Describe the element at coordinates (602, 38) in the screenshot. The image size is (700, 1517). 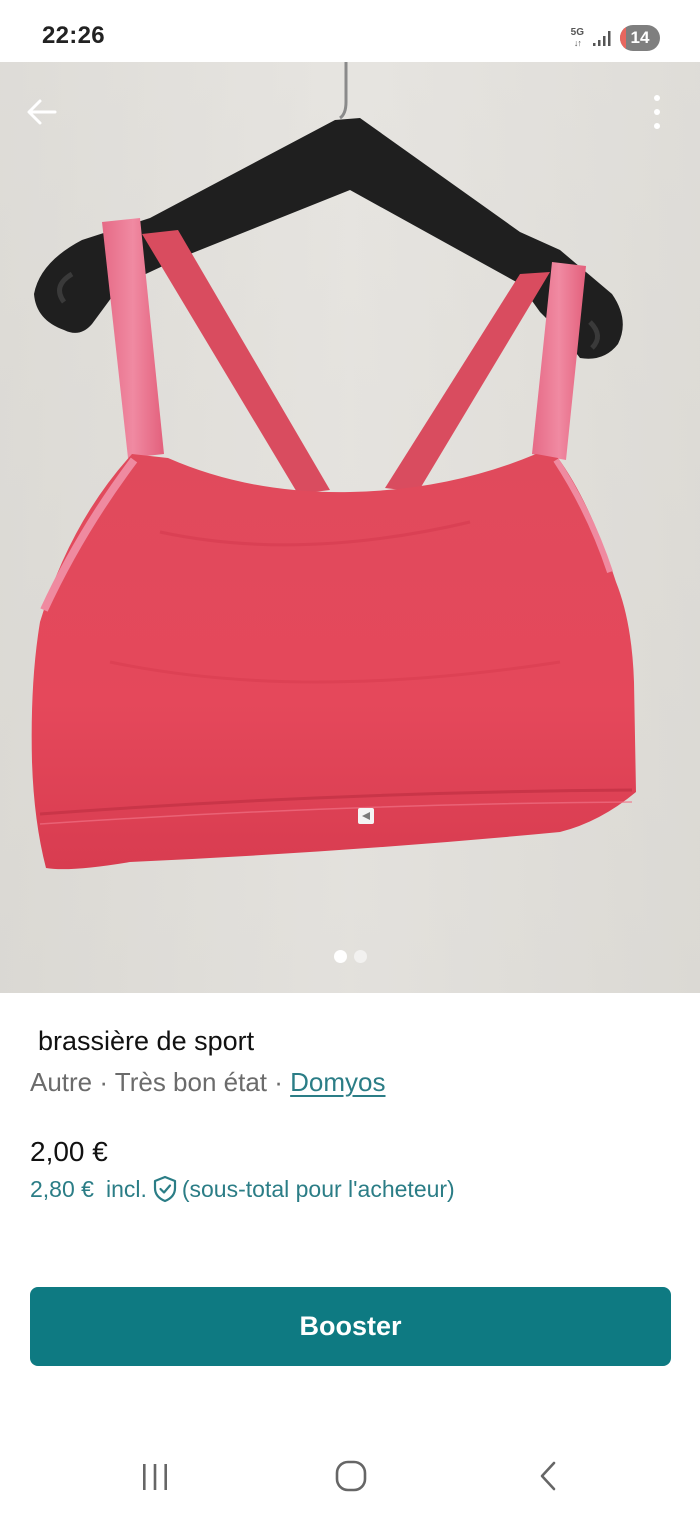
I see `signal-icon` at that location.